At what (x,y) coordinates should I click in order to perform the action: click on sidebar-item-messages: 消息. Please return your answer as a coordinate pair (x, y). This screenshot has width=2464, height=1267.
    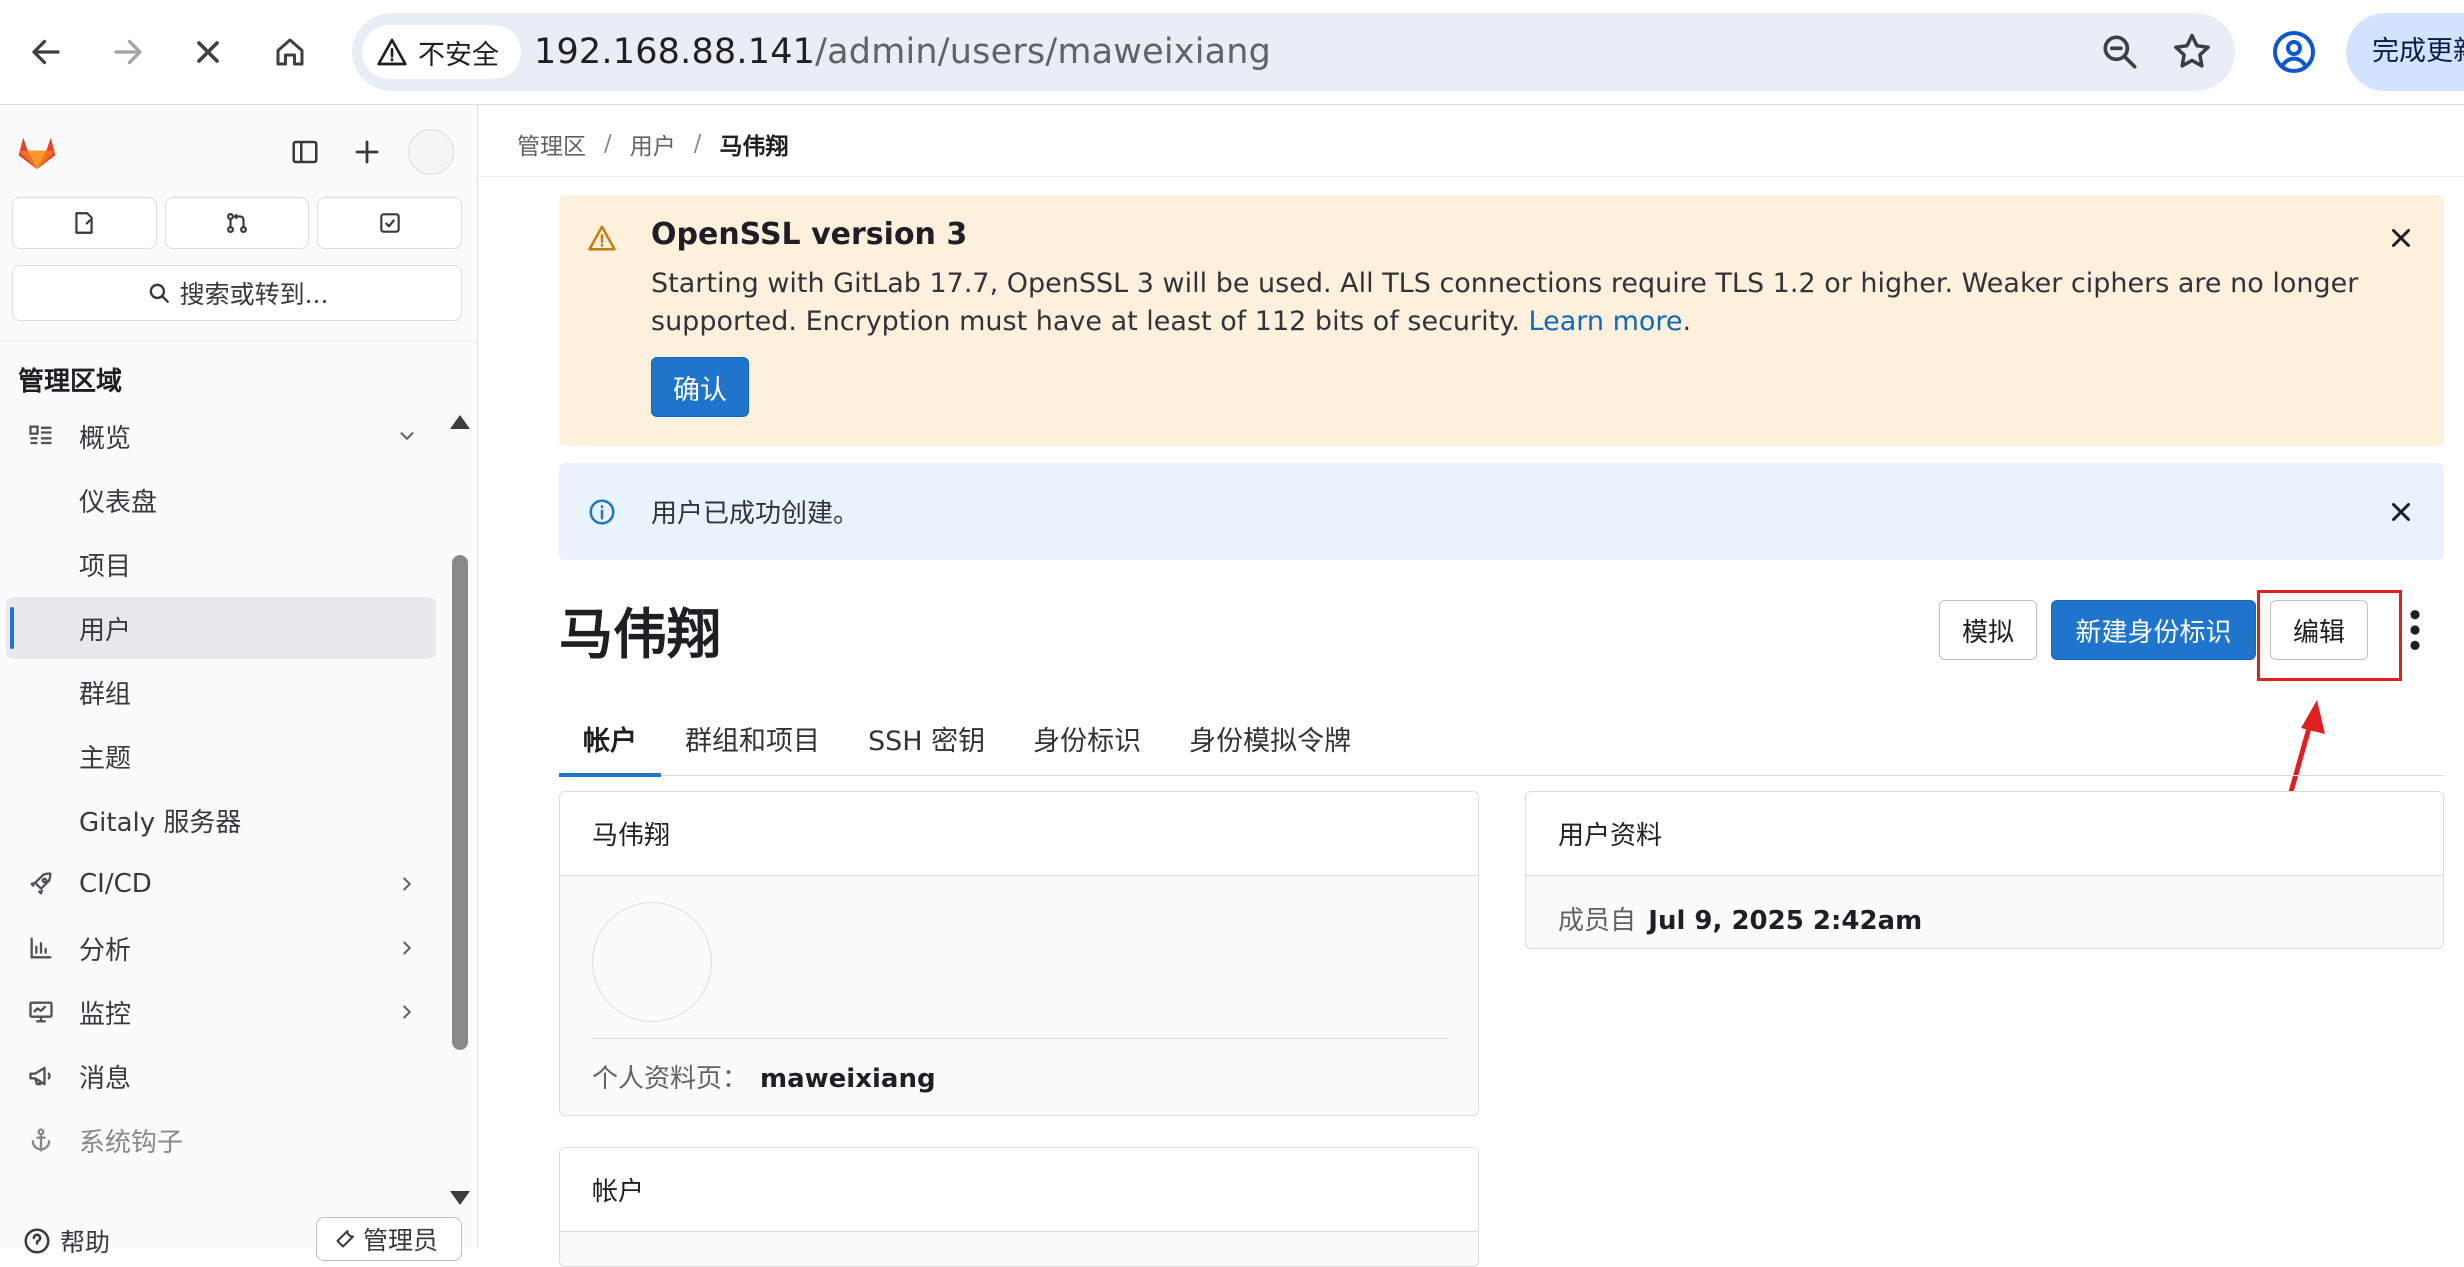
    Looking at the image, I should click on (221, 1076).